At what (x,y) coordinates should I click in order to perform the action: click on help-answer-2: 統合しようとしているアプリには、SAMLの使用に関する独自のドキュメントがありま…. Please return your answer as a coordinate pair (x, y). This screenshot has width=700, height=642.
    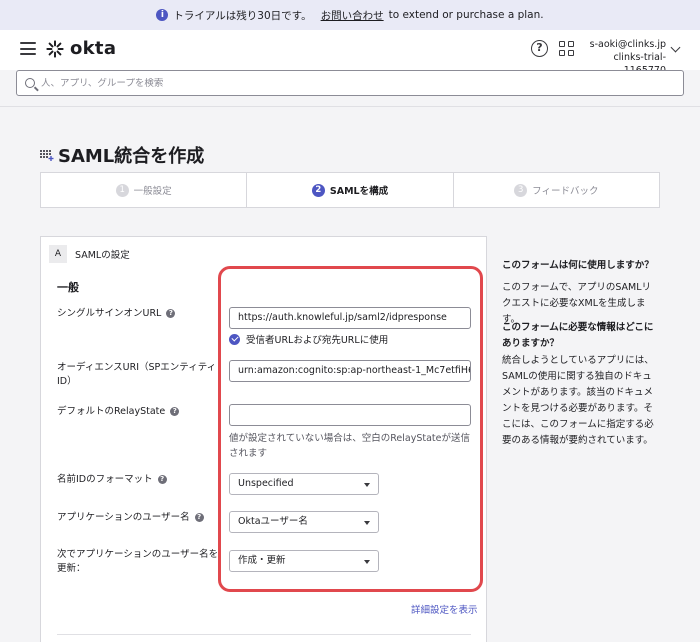
    Looking at the image, I should click on (578, 400).